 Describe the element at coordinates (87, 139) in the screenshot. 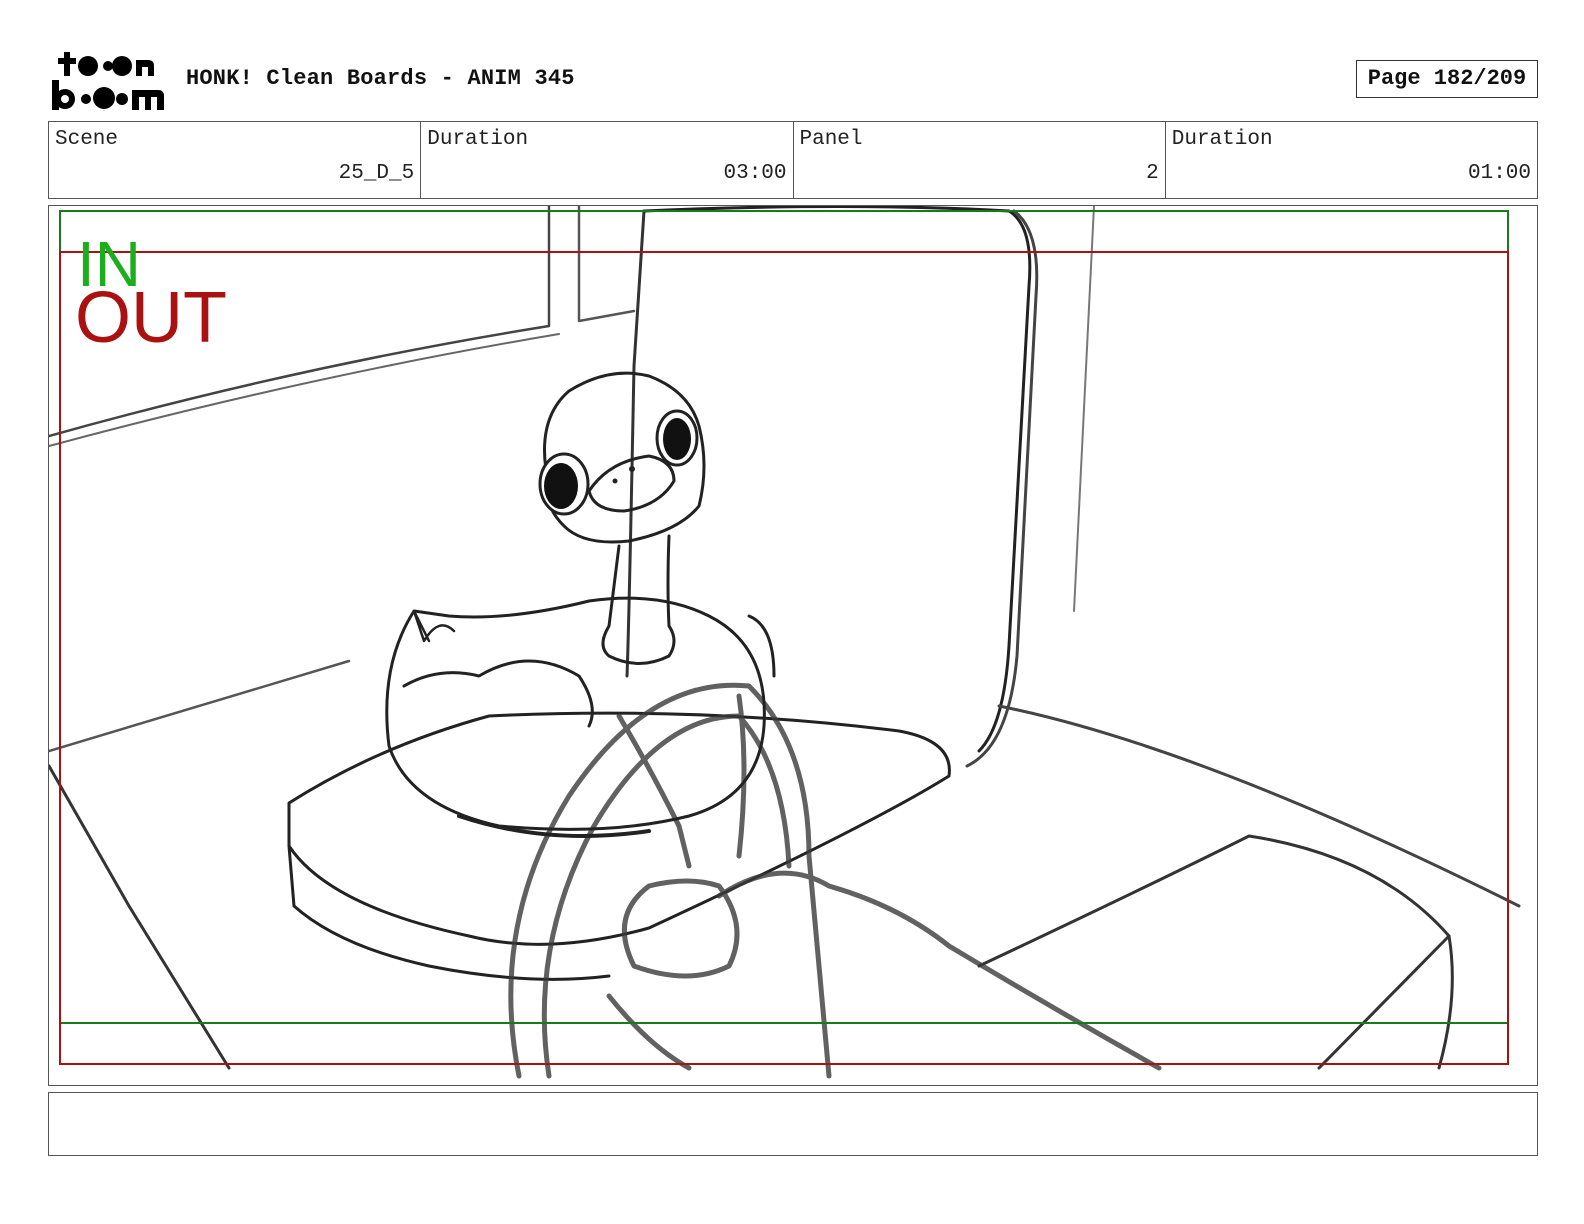

I see `scene-label: Scene` at that location.